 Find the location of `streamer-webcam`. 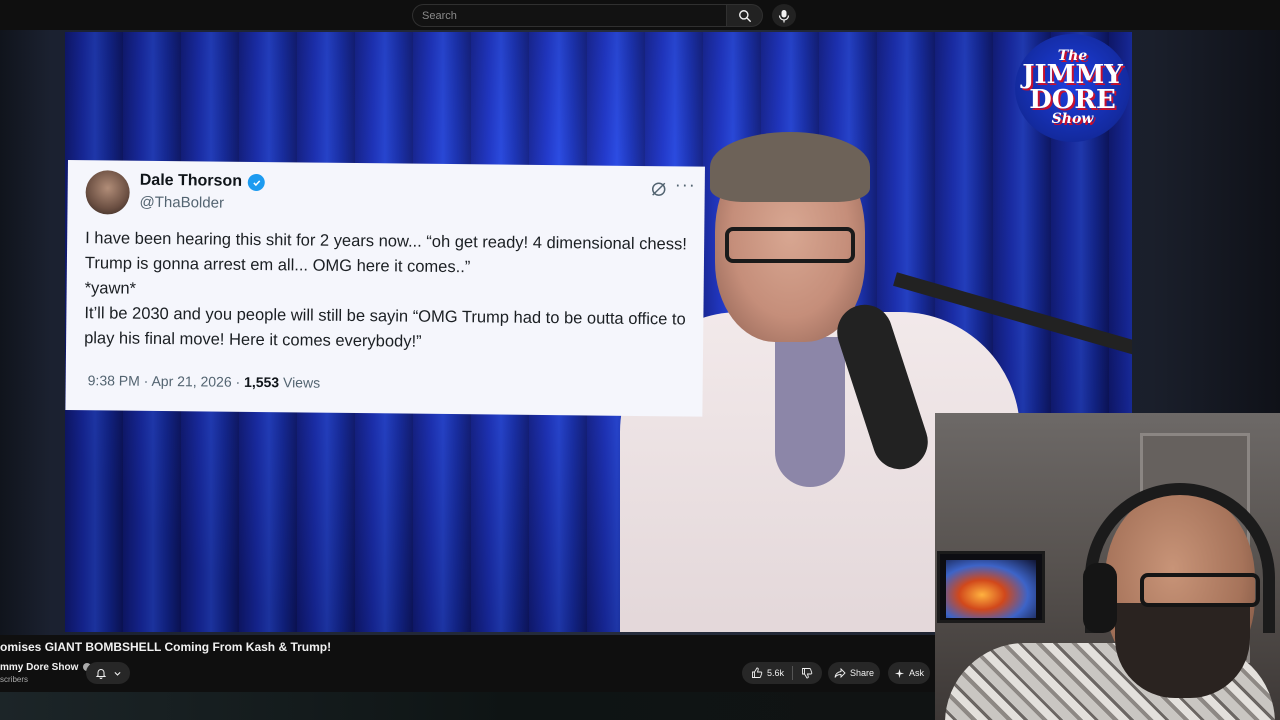

streamer-webcam is located at coordinates (1107, 566).